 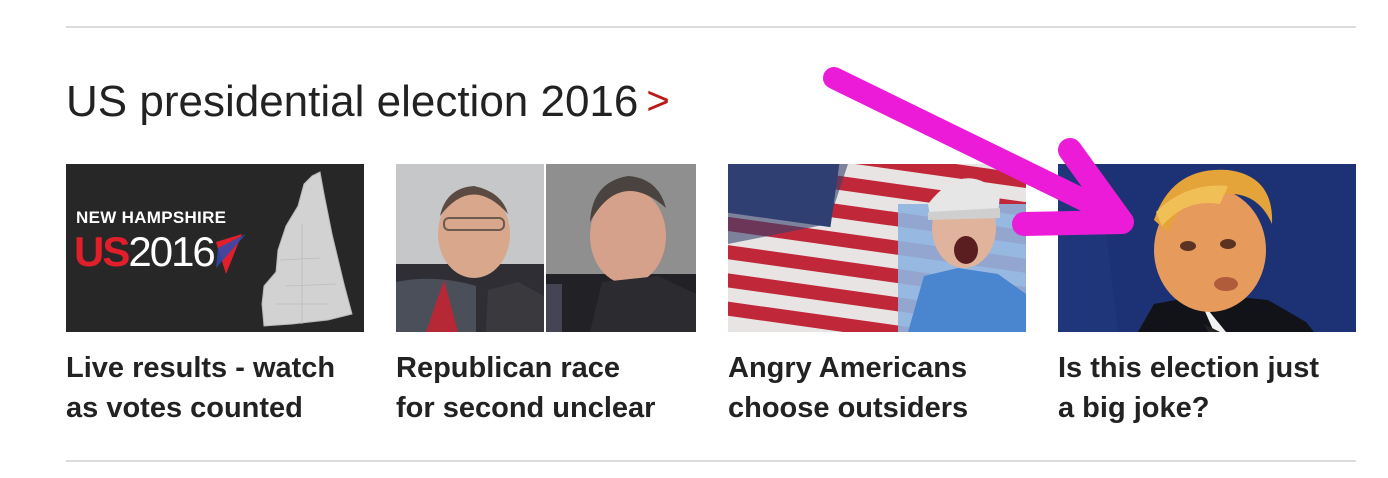 I want to click on flag-protester-photo-image, so click(x=877, y=248).